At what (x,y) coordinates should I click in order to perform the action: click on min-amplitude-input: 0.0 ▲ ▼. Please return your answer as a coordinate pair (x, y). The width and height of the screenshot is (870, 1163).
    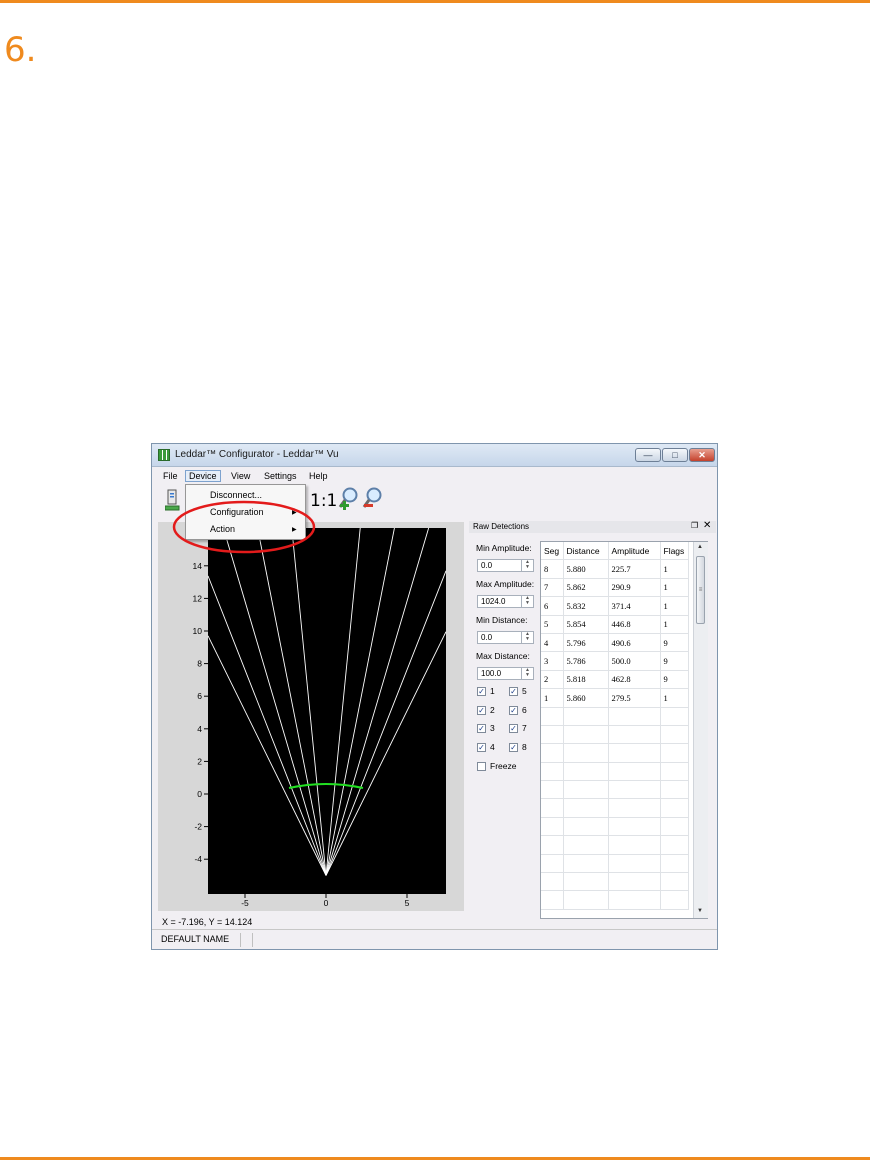
    Looking at the image, I should click on (505, 565).